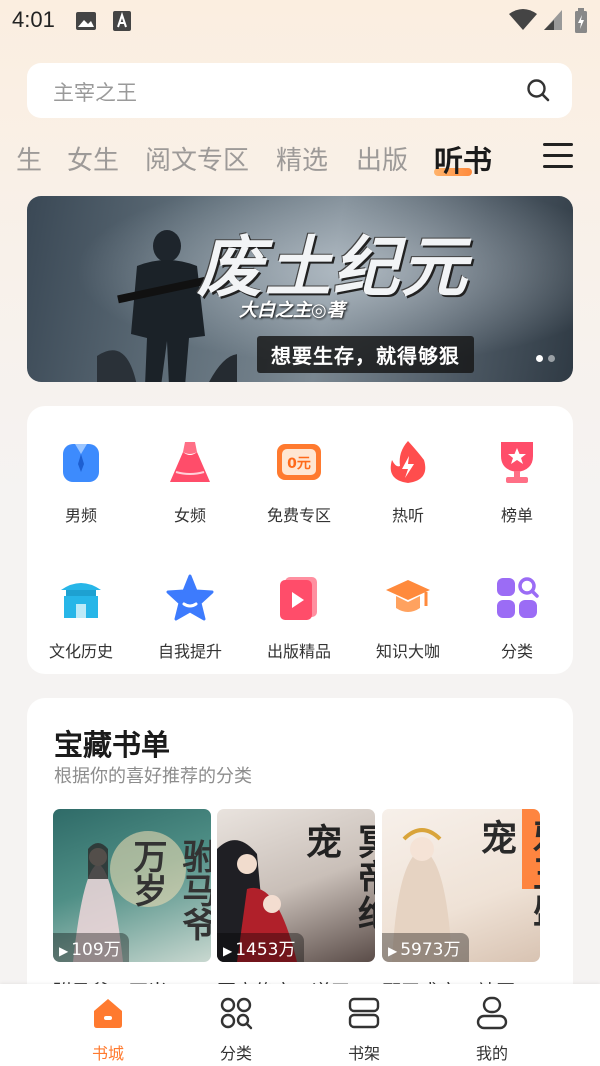  What do you see at coordinates (407, 651) in the screenshot?
I see `category-label: 知识大咖` at bounding box center [407, 651].